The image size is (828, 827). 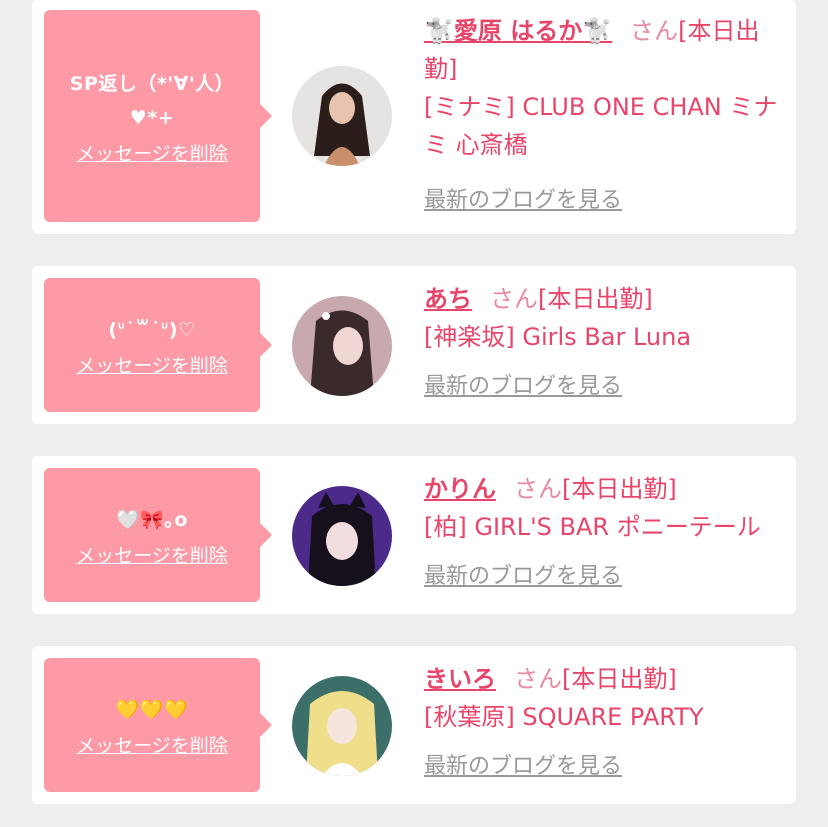 I want to click on cast-name-link: かりん, so click(x=460, y=489).